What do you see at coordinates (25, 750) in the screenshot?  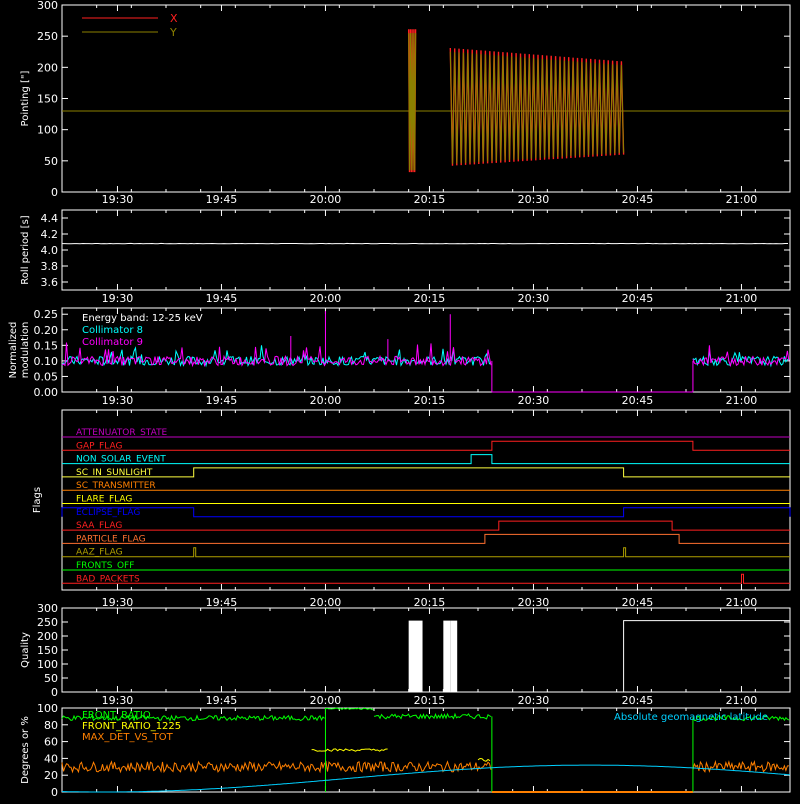 I see `y-axis-label: Degrees or %` at bounding box center [25, 750].